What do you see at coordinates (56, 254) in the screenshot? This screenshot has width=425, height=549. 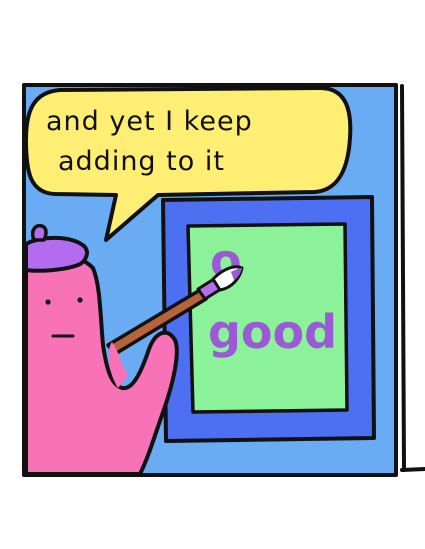 I see `beret` at bounding box center [56, 254].